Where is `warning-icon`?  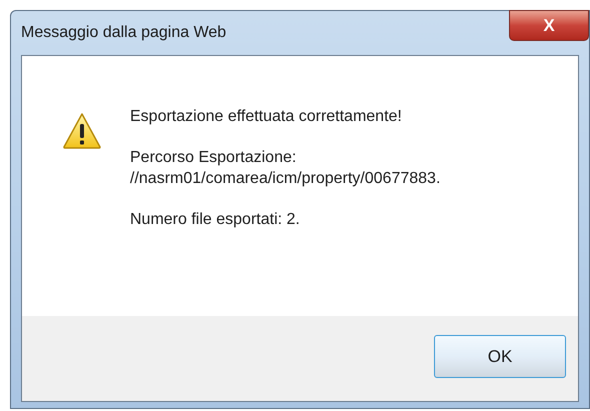 warning-icon is located at coordinates (82, 131).